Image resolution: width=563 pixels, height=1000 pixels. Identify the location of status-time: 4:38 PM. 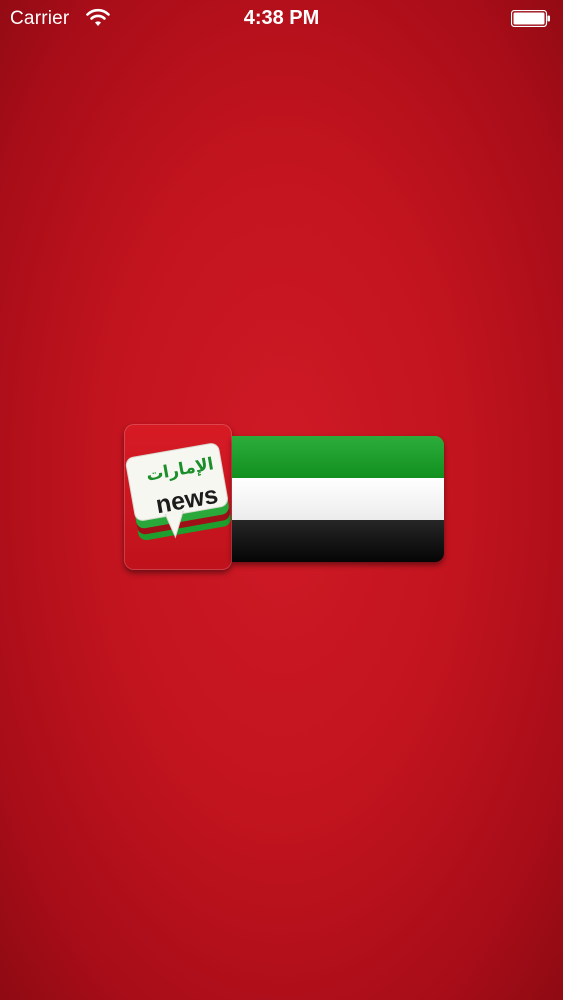
(281, 18).